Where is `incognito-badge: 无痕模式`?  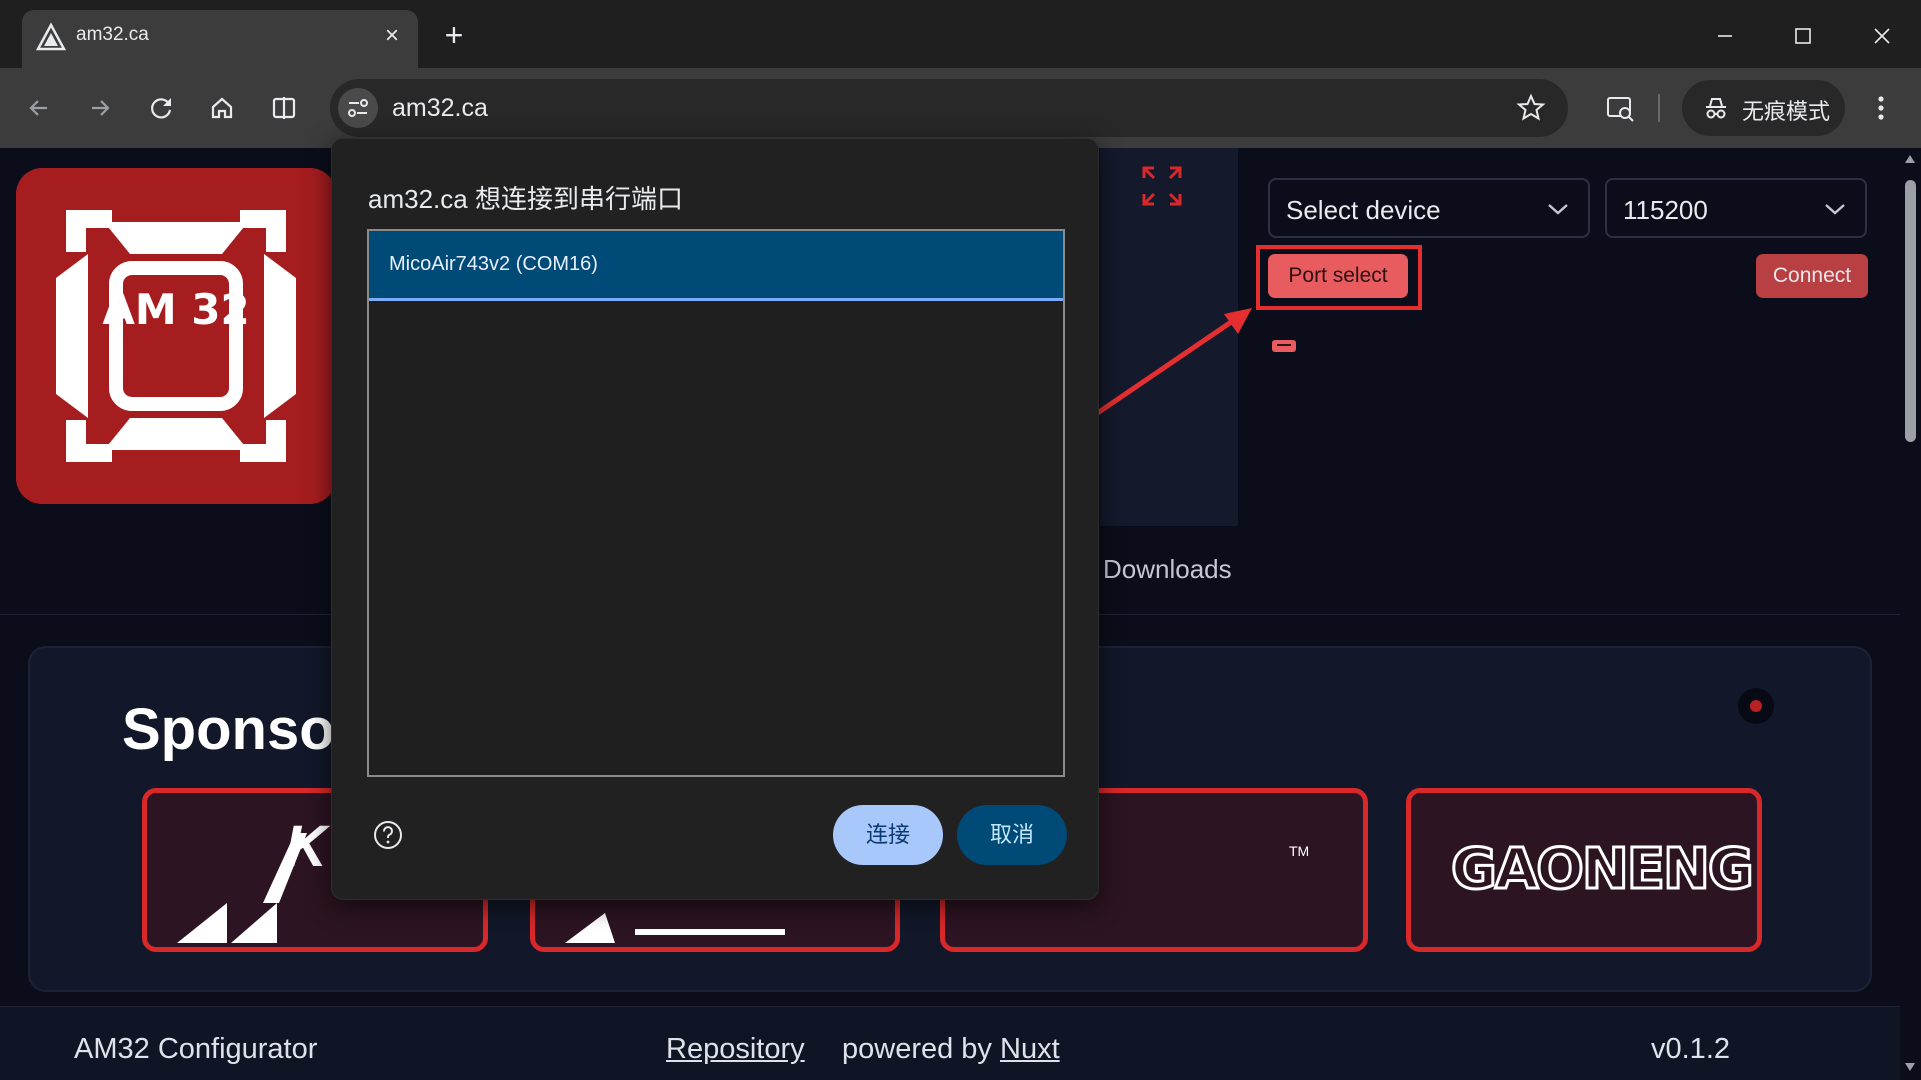 incognito-badge: 无痕模式 is located at coordinates (1763, 108).